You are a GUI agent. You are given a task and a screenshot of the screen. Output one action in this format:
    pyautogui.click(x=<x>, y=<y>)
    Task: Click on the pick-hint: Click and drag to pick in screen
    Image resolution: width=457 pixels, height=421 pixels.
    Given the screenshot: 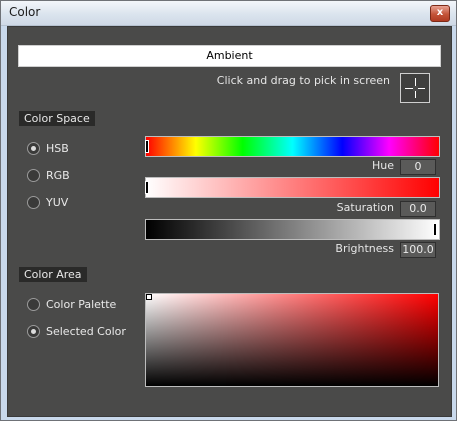 What is the action you would take?
    pyautogui.click(x=303, y=80)
    